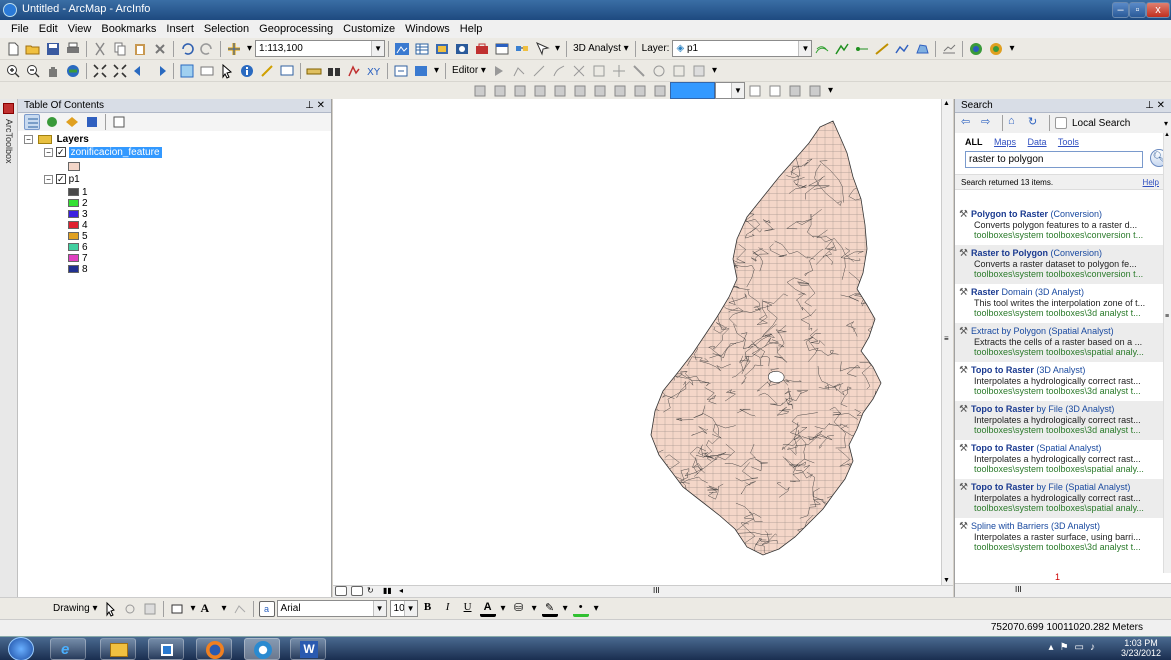 The height and width of the screenshot is (660, 1171). Describe the element at coordinates (422, 49) in the screenshot. I see `table-icon` at that location.